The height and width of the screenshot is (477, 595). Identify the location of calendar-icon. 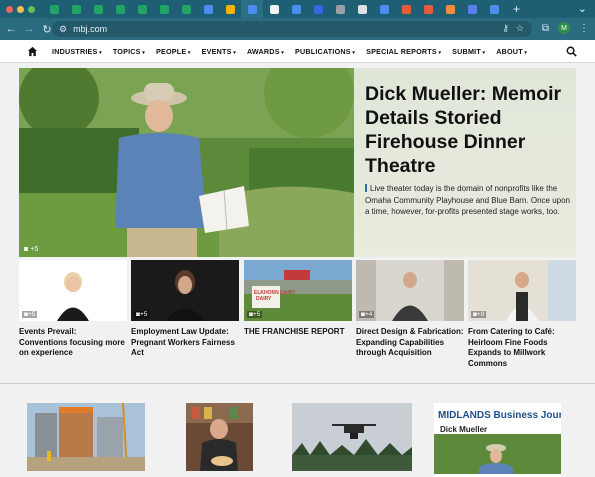
(296, 9).